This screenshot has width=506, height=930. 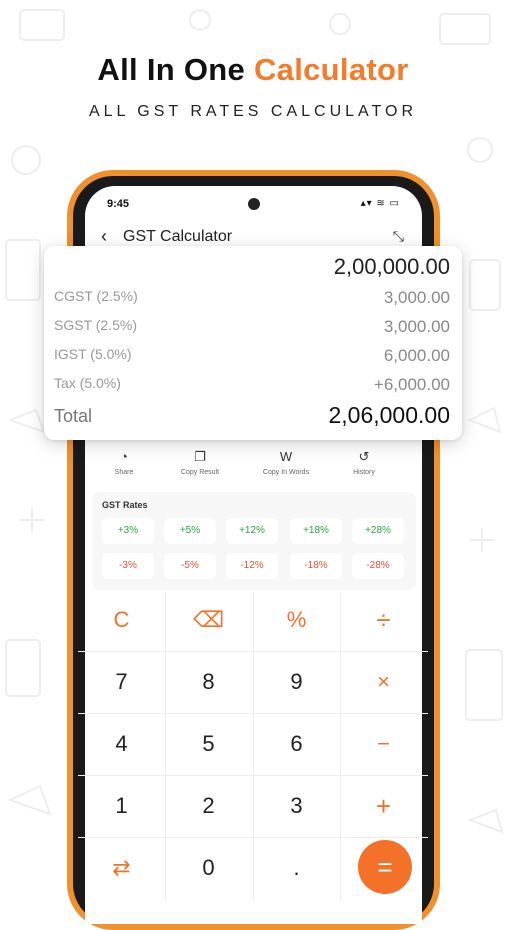 What do you see at coordinates (331, 69) in the screenshot?
I see `headline-accent: Calculator` at bounding box center [331, 69].